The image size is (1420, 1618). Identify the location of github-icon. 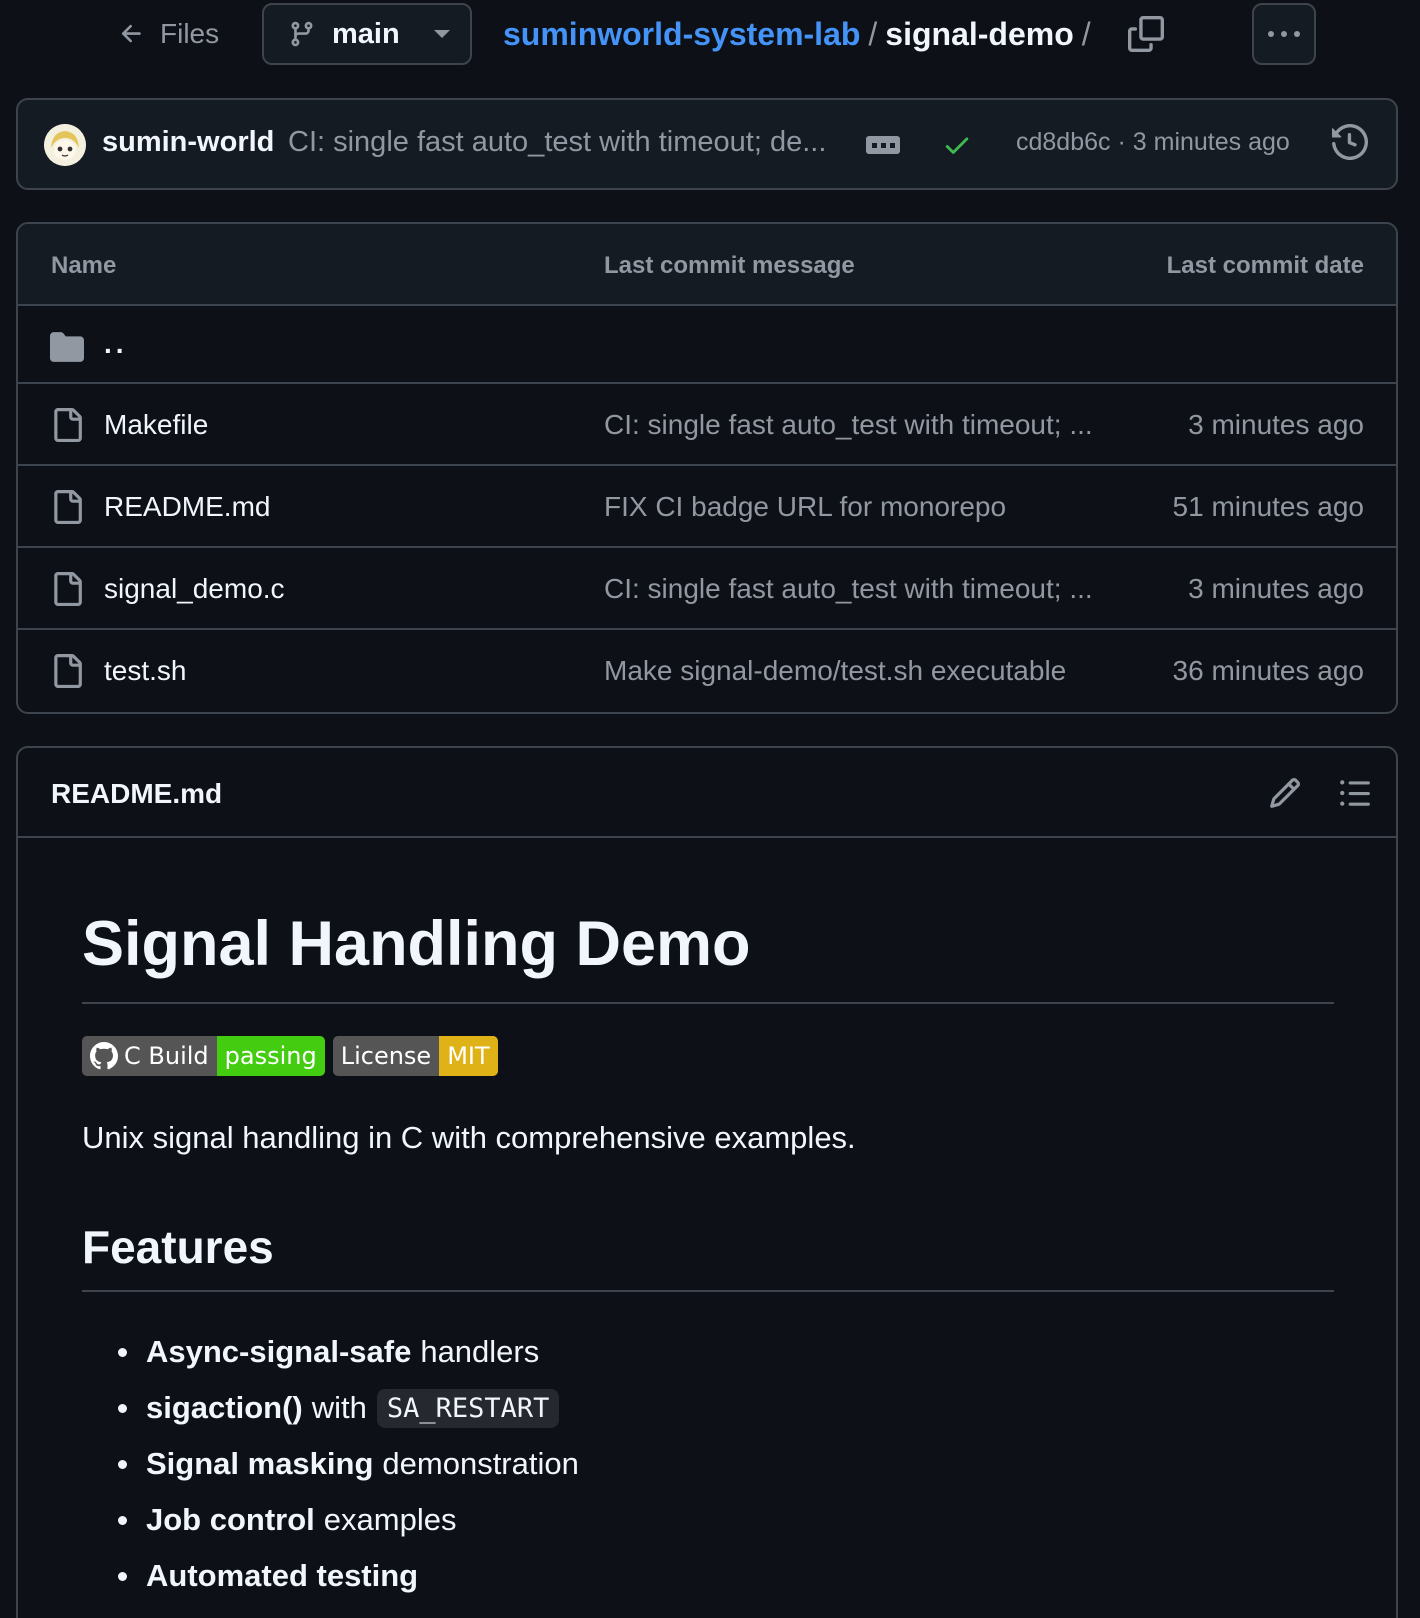
(104, 1056).